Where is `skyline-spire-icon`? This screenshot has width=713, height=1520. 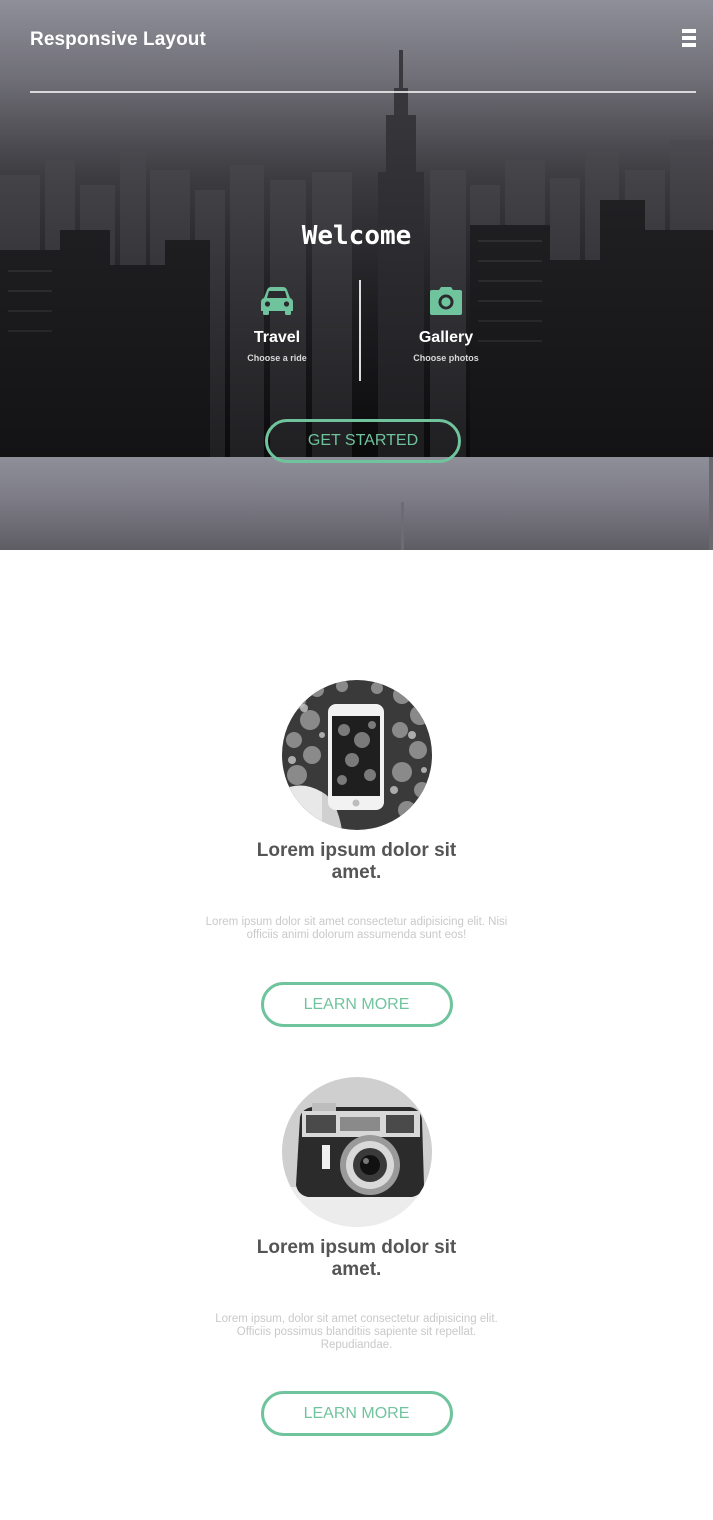
skyline-spire-icon is located at coordinates (557, 503).